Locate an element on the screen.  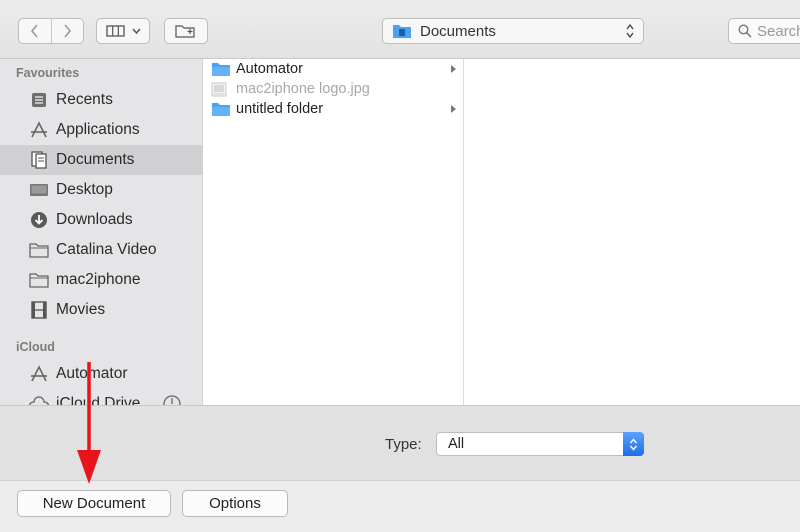
desktop-icon is located at coordinates (39, 190).